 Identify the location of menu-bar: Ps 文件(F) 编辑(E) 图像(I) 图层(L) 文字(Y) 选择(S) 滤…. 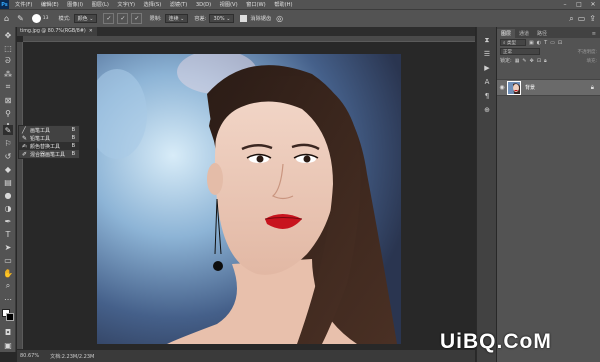
(300, 4).